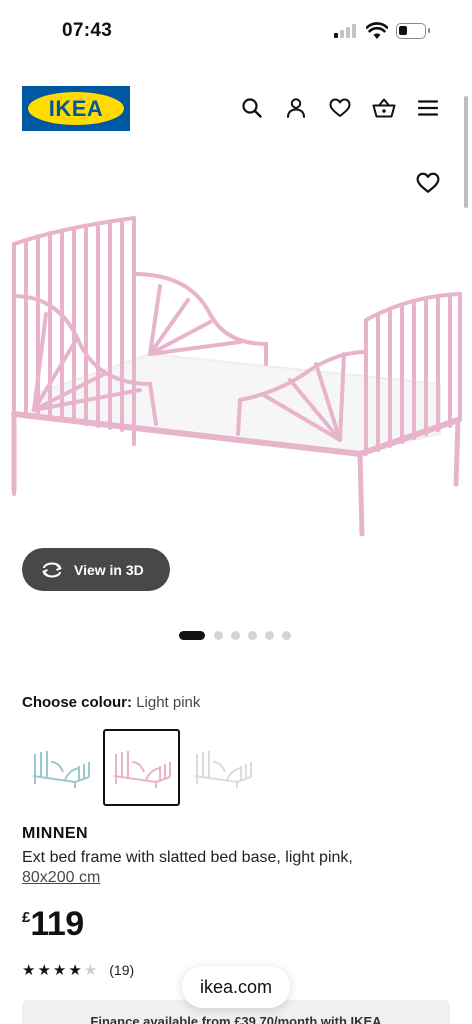  I want to click on selected-colour: Light pink, so click(168, 702).